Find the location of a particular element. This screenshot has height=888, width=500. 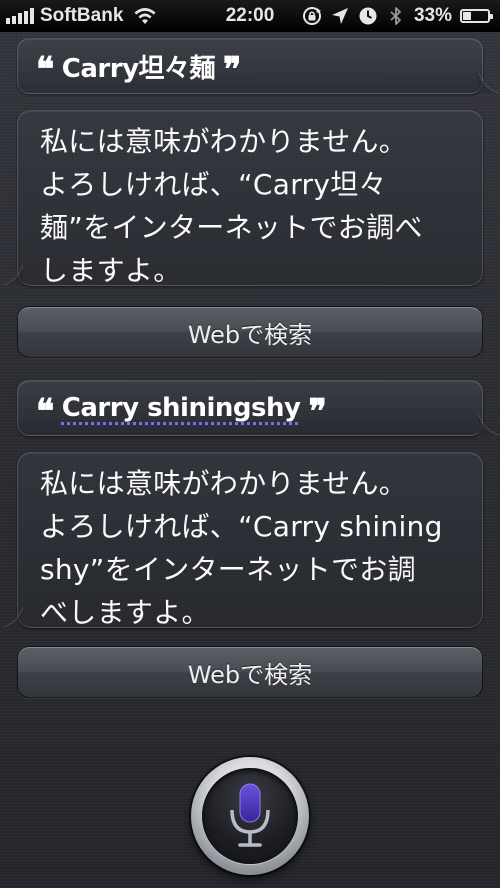

response-line: shy”をインターネットでお調 is located at coordinates (228, 569).